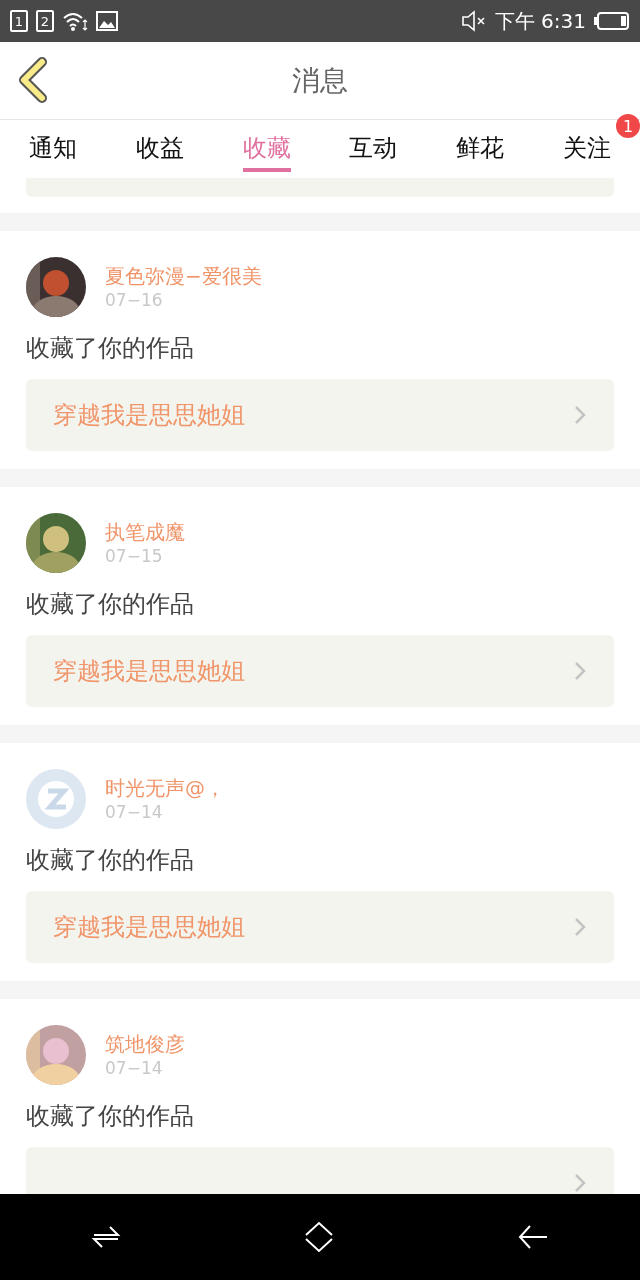 Image resolution: width=640 pixels, height=1280 pixels. Describe the element at coordinates (266, 146) in the screenshot. I see `tab: 收藏` at that location.